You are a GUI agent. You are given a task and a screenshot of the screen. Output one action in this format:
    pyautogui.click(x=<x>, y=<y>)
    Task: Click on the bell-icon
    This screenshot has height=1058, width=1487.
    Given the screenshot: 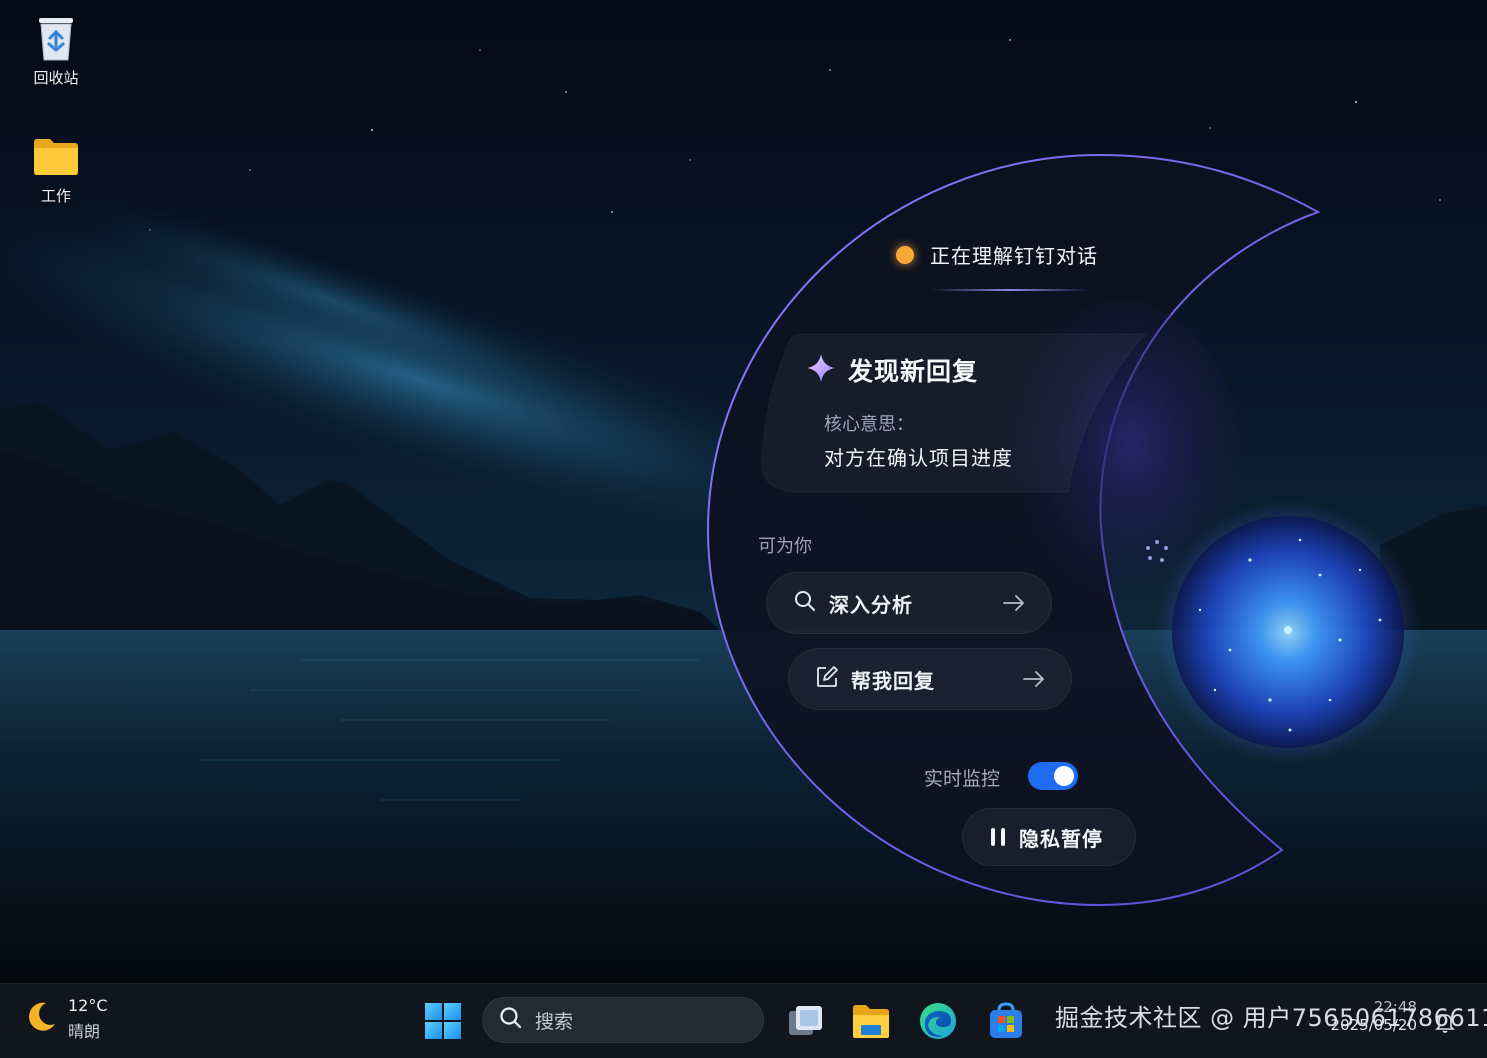 What is the action you would take?
    pyautogui.click(x=1445, y=1023)
    